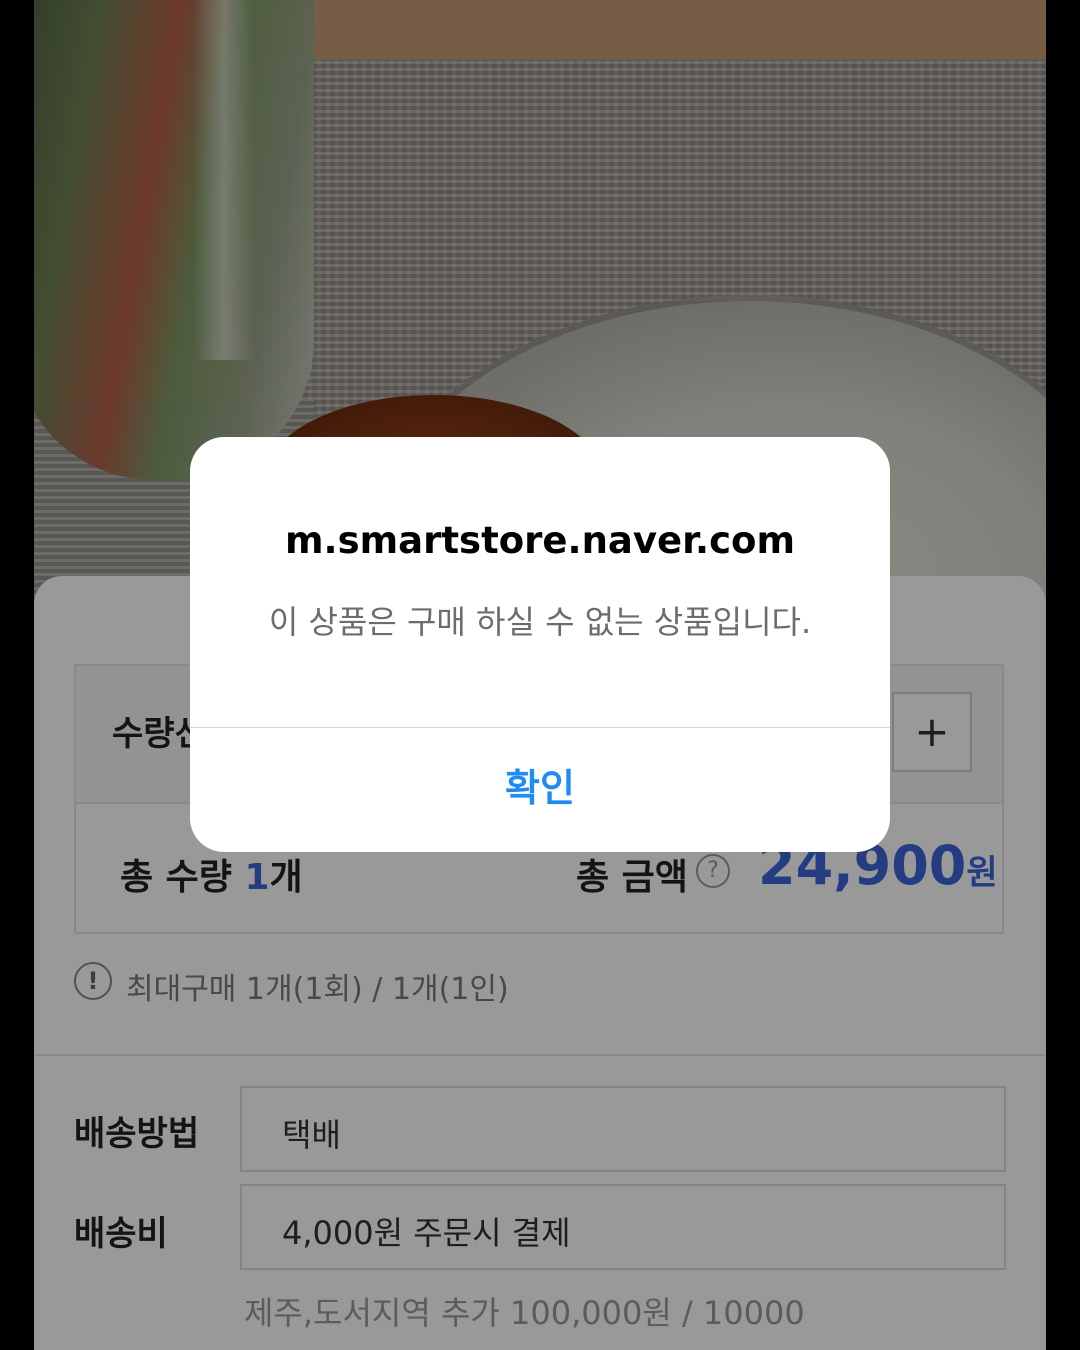  I want to click on confirm-button: 확인, so click(540, 790).